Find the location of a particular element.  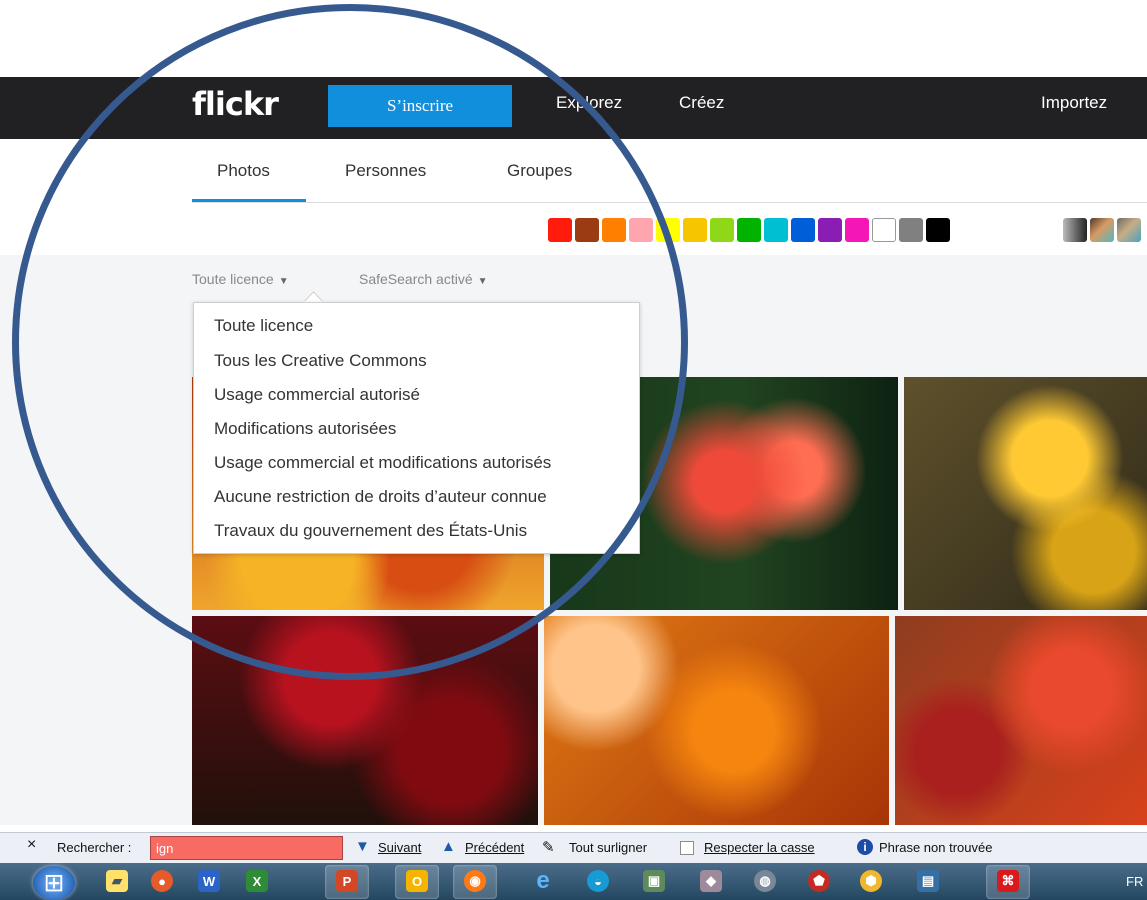

photo-result-dark-red-leaves is located at coordinates (365, 720).